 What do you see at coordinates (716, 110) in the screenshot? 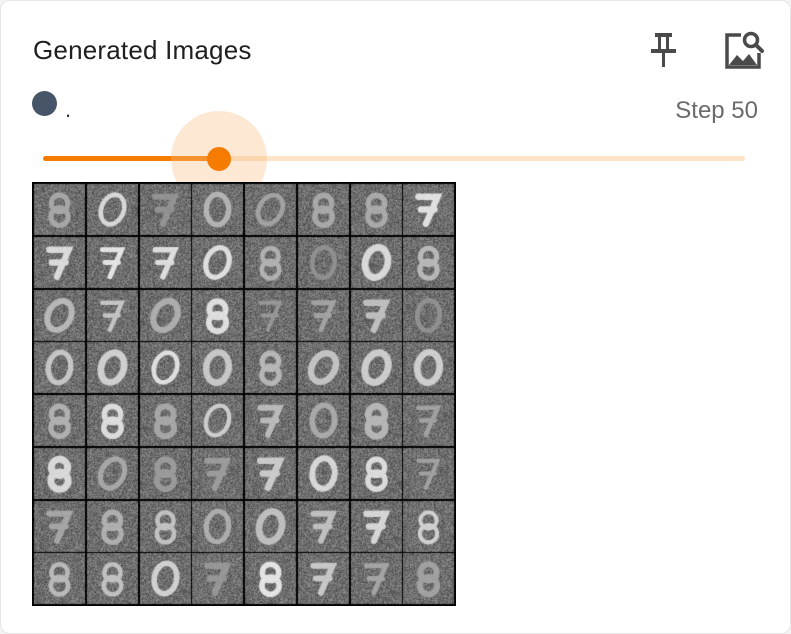
I see `step-label: Step 50` at bounding box center [716, 110].